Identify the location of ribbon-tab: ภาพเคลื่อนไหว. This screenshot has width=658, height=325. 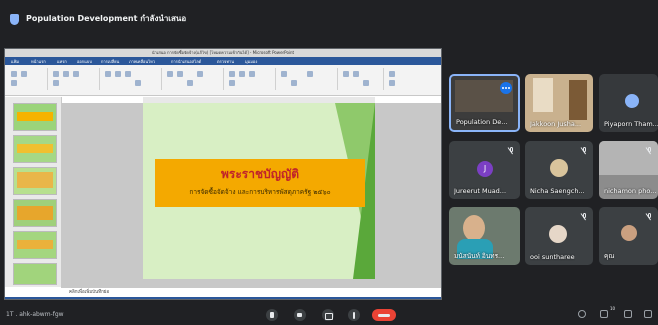
(142, 61).